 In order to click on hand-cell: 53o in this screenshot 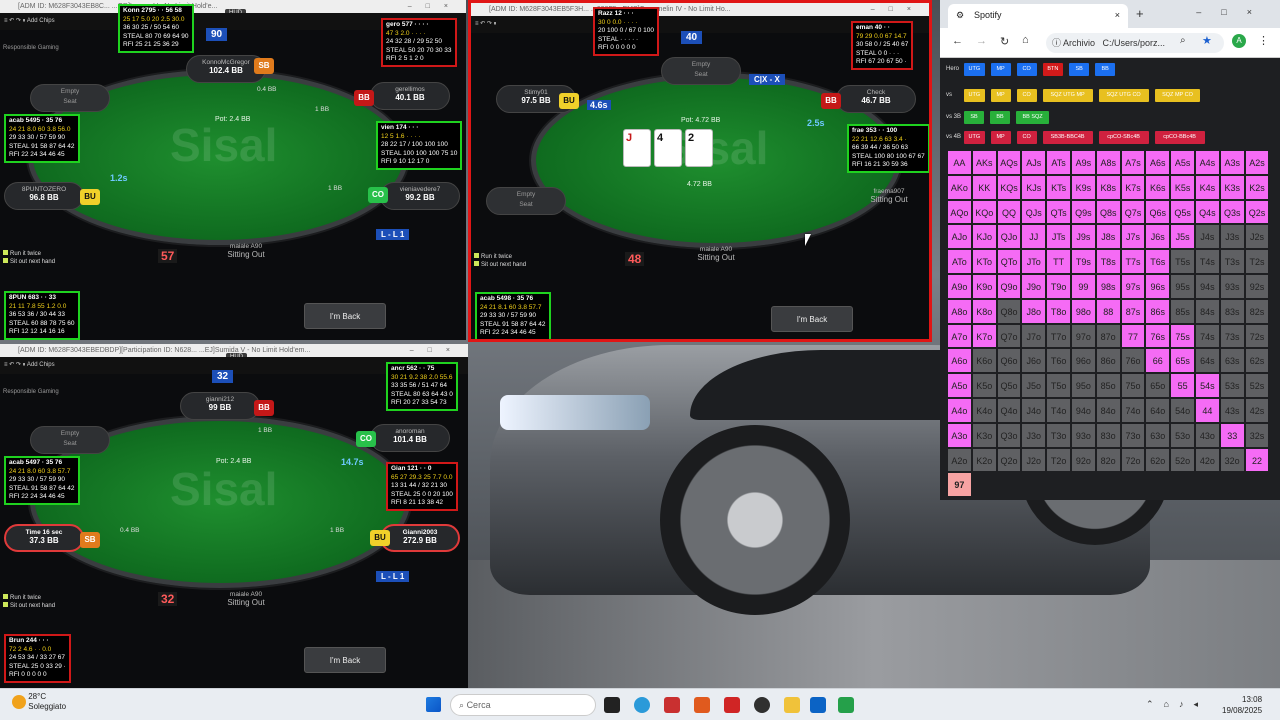, I will do `click(1182, 435)`.